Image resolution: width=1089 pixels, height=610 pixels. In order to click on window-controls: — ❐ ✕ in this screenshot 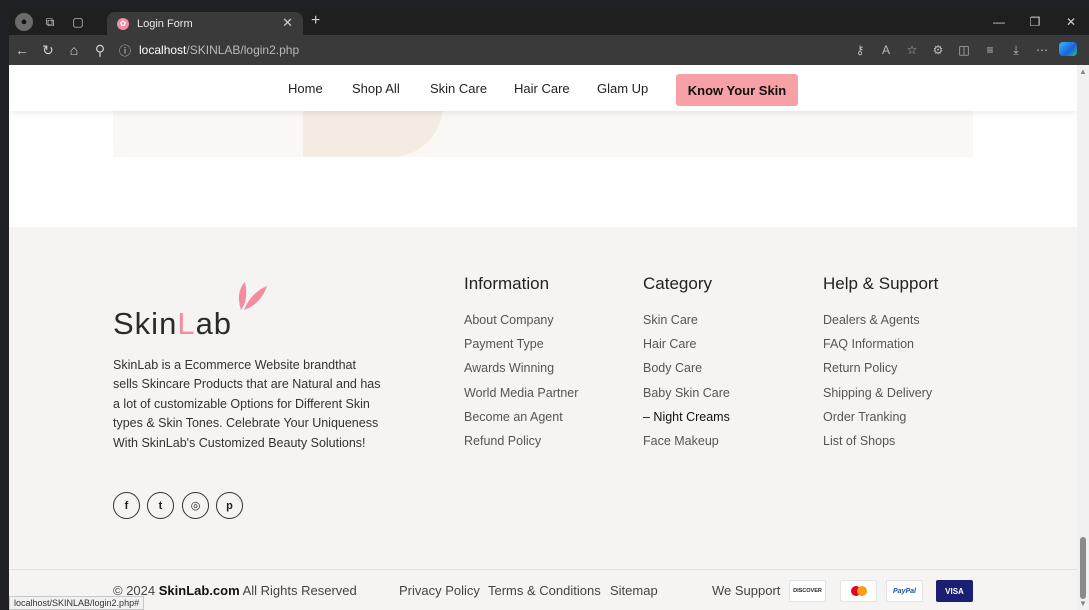, I will do `click(1035, 22)`.